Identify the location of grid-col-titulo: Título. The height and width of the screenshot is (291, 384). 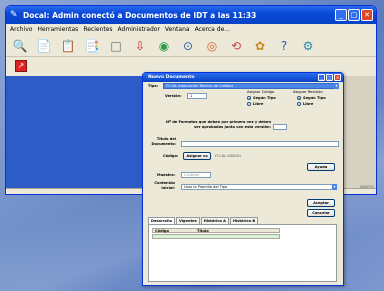
(202, 231).